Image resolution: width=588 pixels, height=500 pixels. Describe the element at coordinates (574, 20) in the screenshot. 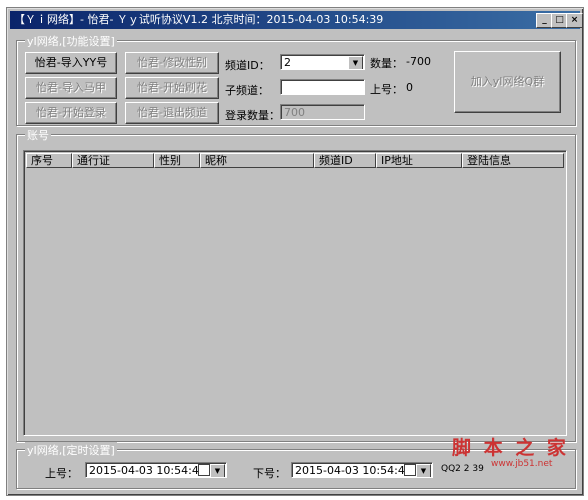

I see `close-button: ×` at that location.